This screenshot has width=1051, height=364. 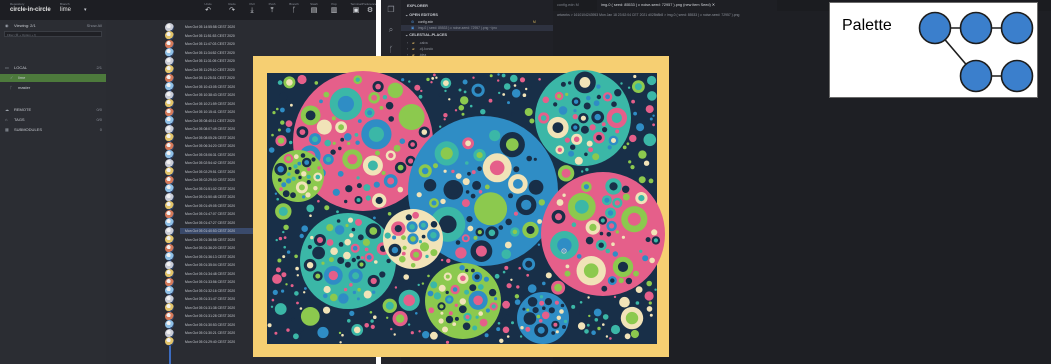 I want to click on tab-config: config.edn M, so click(x=575, y=5).